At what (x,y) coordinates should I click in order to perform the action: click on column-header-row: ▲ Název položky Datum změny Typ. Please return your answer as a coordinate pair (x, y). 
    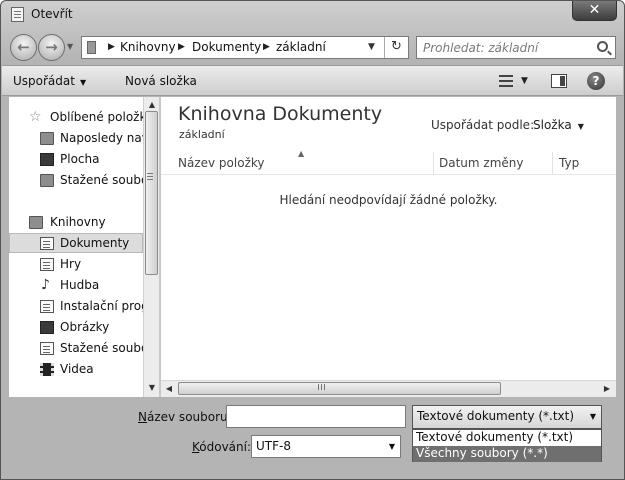
    Looking at the image, I should click on (388, 162).